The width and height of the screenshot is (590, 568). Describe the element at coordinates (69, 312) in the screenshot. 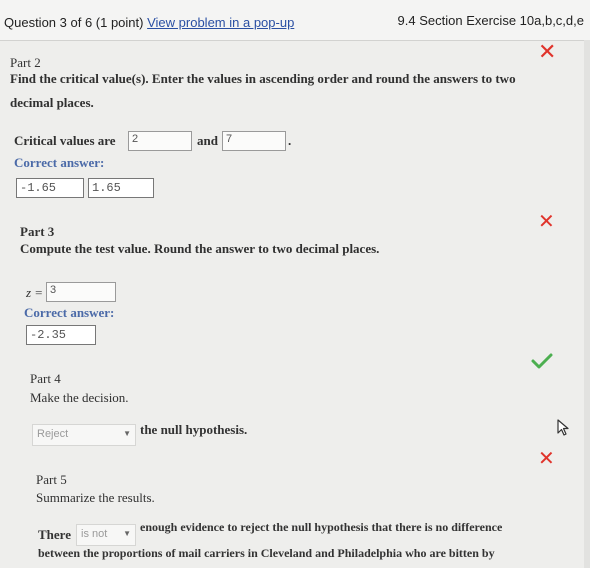

I see `part3-correct-answer-label: Correct answer:` at that location.